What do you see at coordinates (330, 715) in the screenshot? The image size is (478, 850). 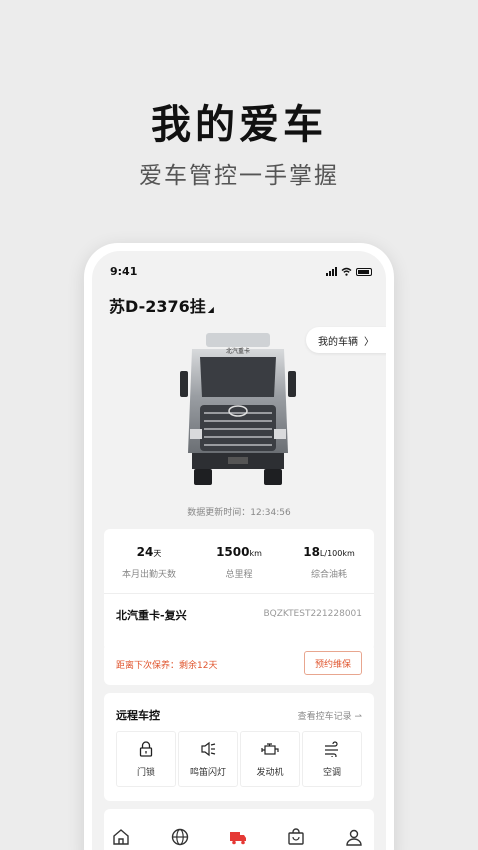 I see `control-records-link: 查看控车记录 ⇀` at bounding box center [330, 715].